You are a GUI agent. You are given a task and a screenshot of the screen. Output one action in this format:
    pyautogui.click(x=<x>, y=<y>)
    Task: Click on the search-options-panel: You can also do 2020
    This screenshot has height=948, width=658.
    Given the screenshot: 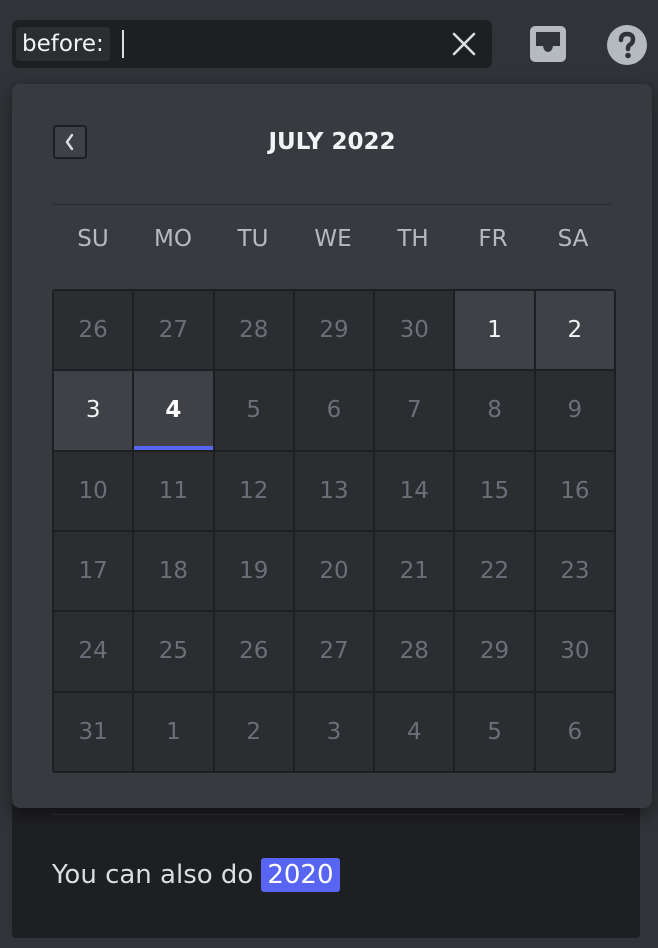 What is the action you would take?
    pyautogui.click(x=326, y=864)
    